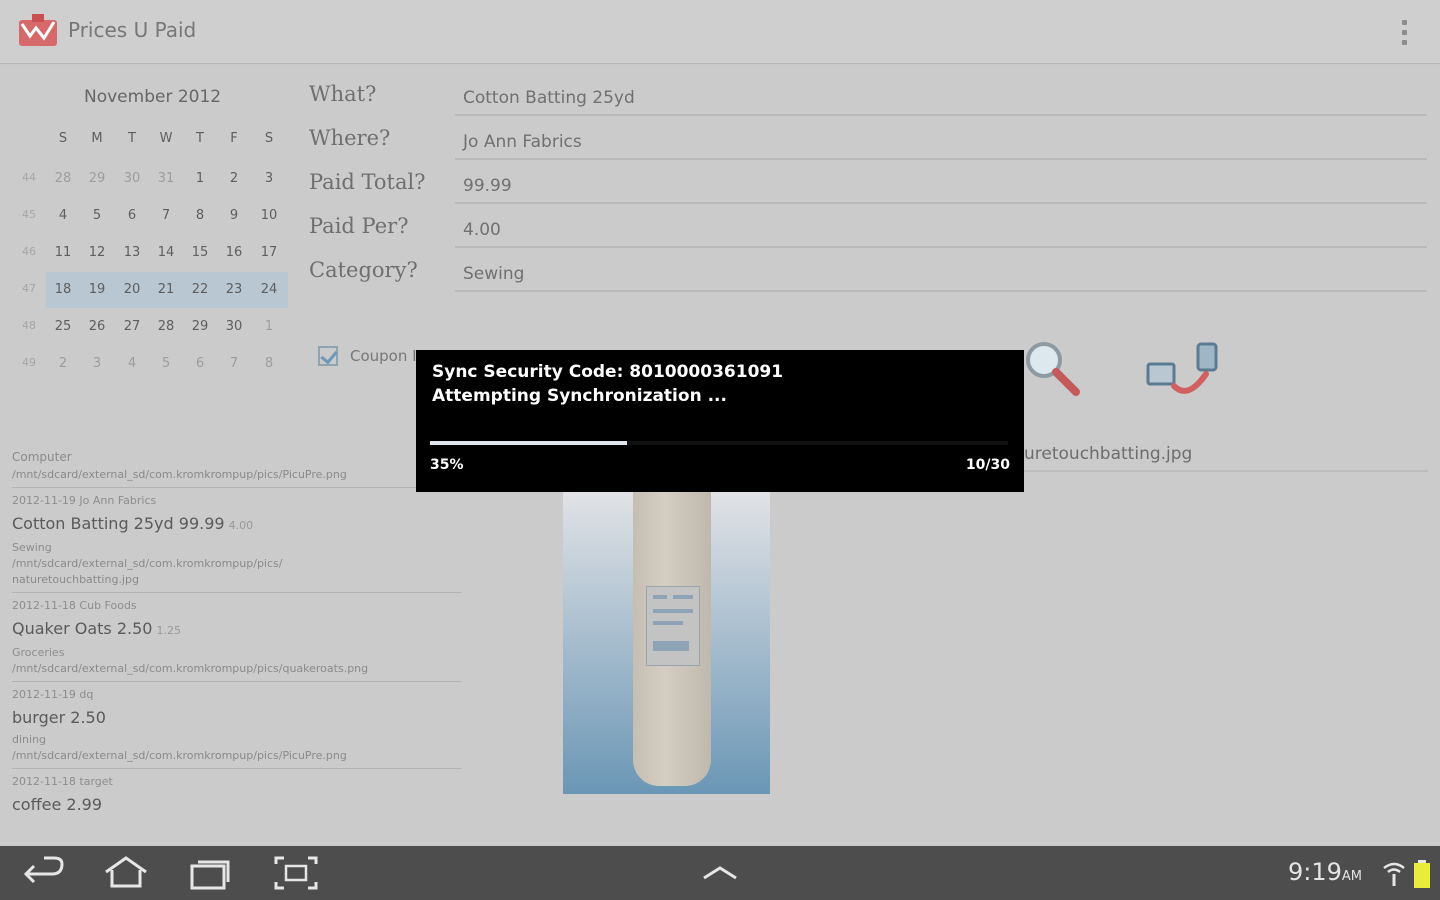 Image resolution: width=1440 pixels, height=900 pixels. What do you see at coordinates (237, 796) in the screenshot?
I see `list-item: 2012-11-18 target coffee 2.99` at bounding box center [237, 796].